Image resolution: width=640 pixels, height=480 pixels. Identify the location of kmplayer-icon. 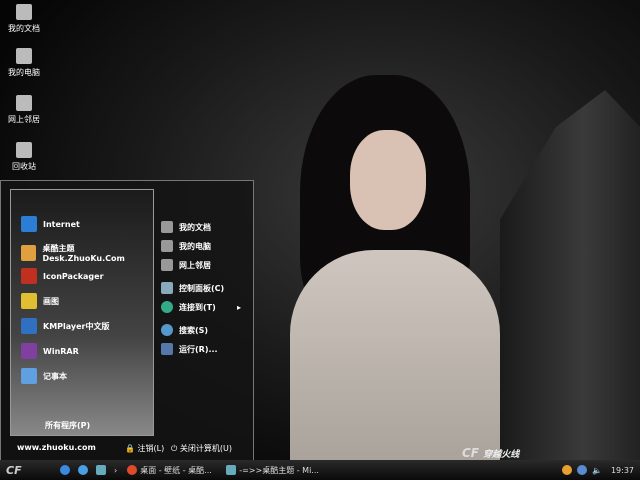
(29, 326).